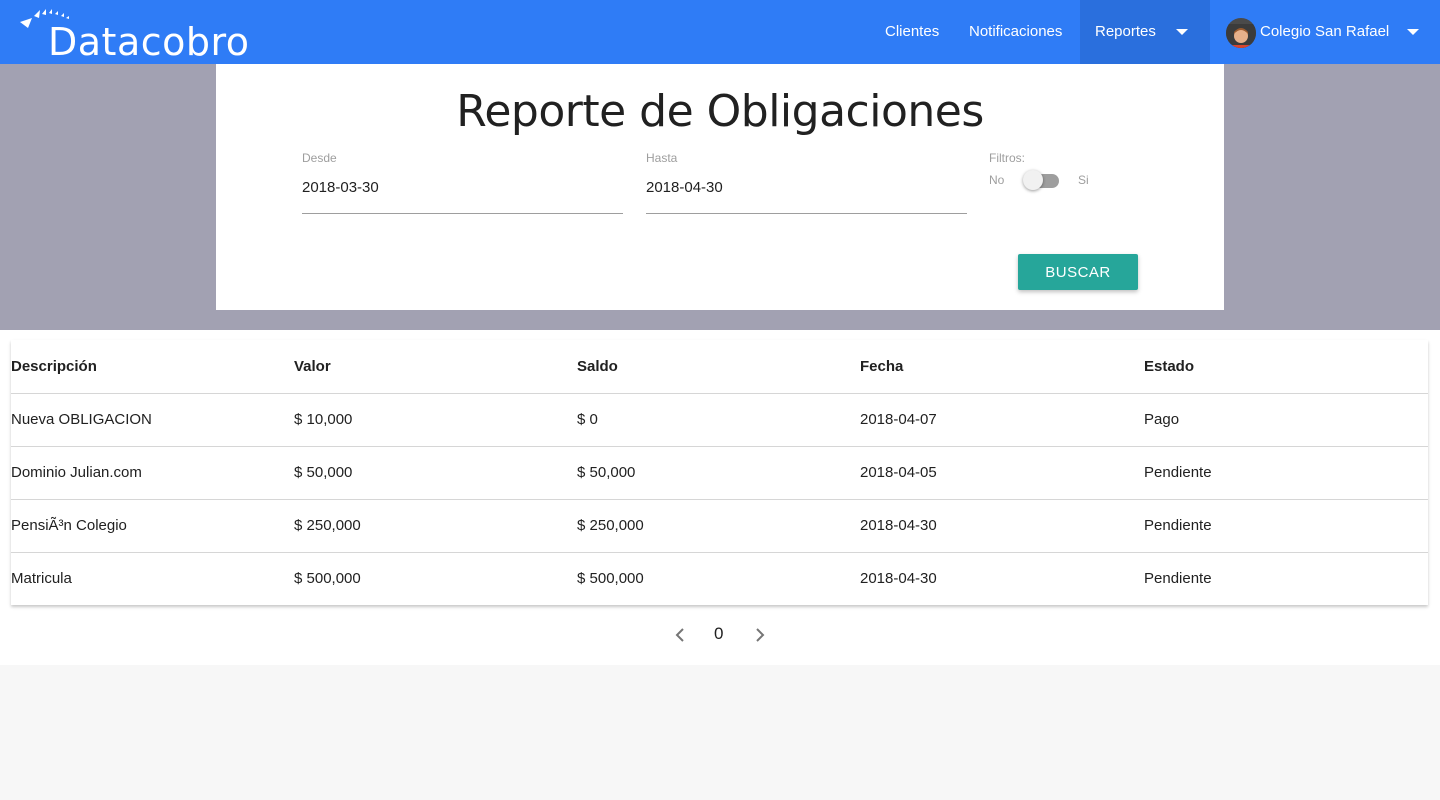 The image size is (1440, 800). What do you see at coordinates (54, 366) in the screenshot?
I see `column-header-descripcion: Descripción` at bounding box center [54, 366].